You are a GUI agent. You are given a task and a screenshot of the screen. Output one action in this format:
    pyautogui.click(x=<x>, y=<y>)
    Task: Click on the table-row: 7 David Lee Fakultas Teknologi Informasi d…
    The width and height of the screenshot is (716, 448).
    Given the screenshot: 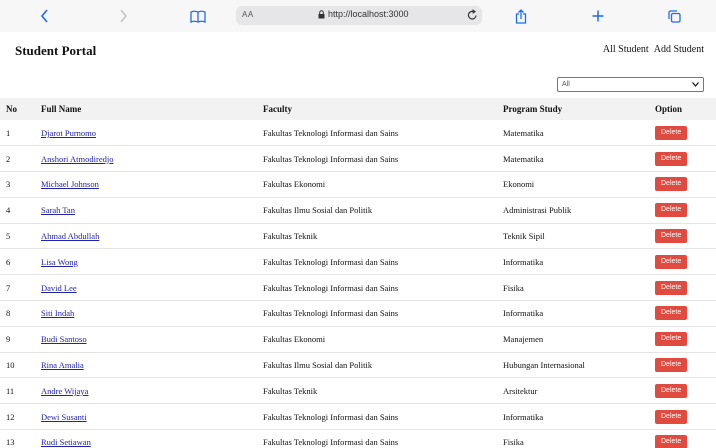 What is the action you would take?
    pyautogui.click(x=358, y=288)
    